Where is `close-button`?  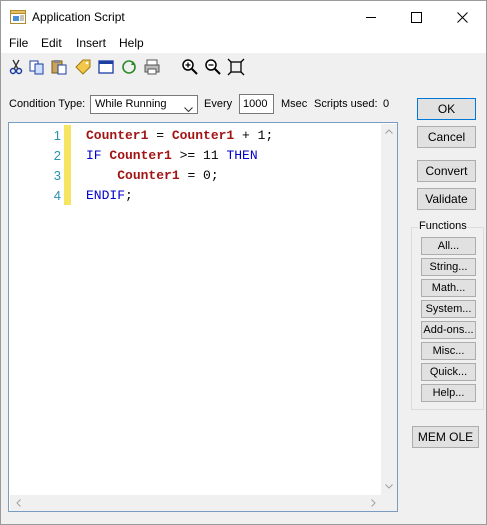
close-button is located at coordinates (462, 17).